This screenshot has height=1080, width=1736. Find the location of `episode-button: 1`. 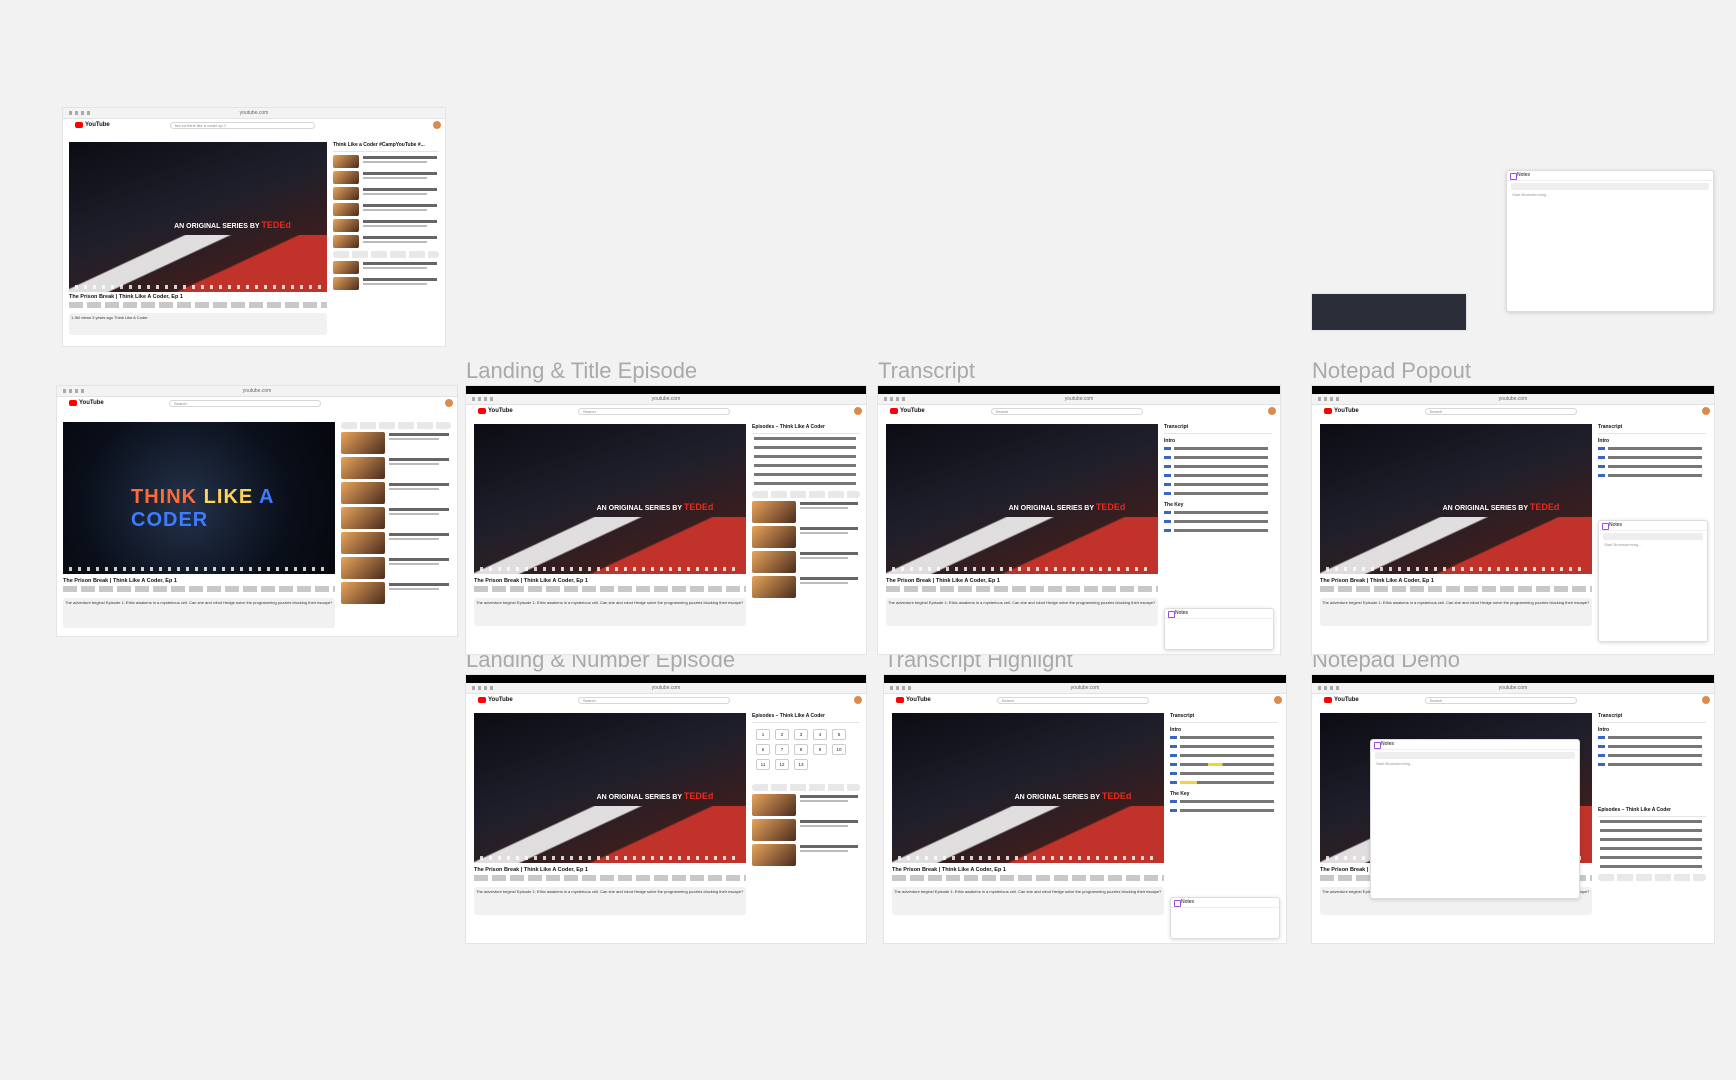

episode-button: 1 is located at coordinates (763, 734).